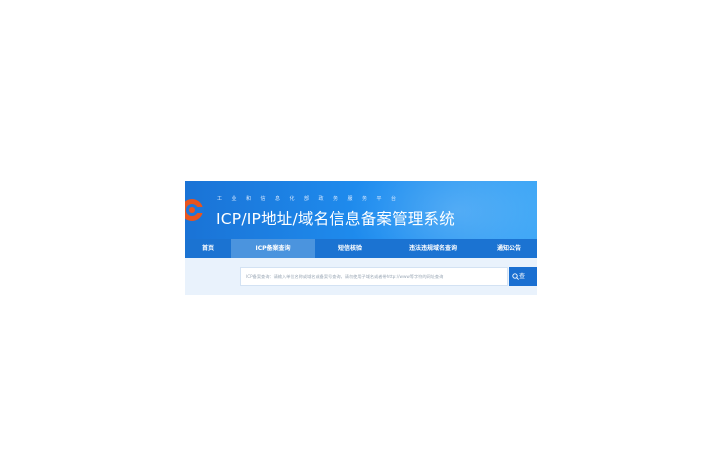 The width and height of the screenshot is (720, 450). I want to click on search-icon, so click(515, 276).